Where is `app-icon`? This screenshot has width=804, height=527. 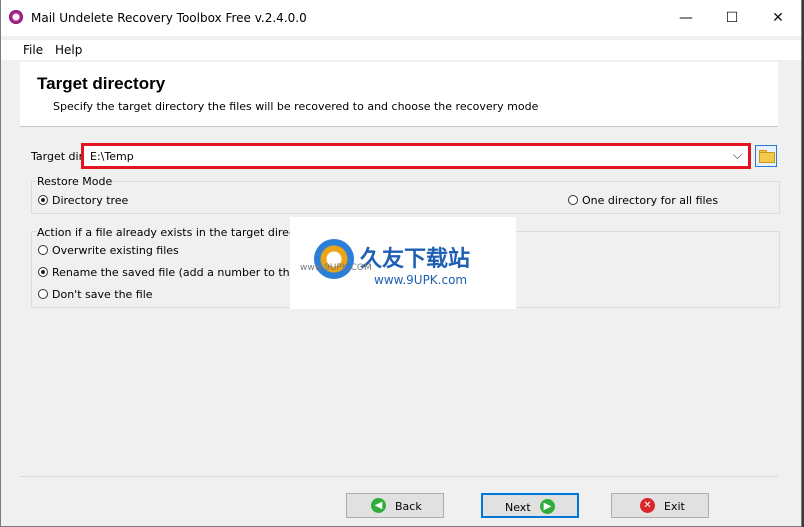 app-icon is located at coordinates (16, 17).